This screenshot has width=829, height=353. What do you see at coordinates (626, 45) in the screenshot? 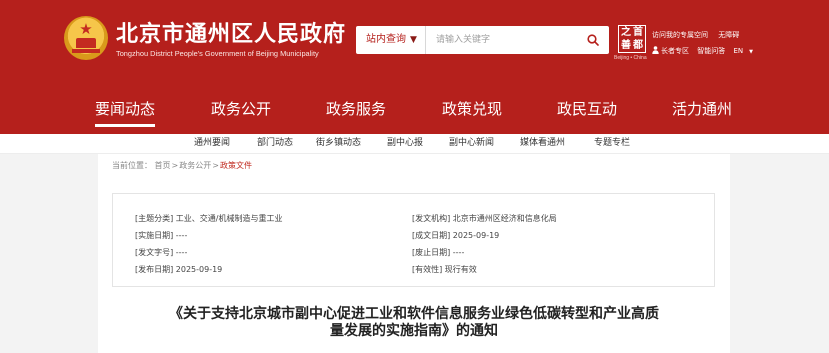
I see `calligraphy-char-3: 善` at bounding box center [626, 45].